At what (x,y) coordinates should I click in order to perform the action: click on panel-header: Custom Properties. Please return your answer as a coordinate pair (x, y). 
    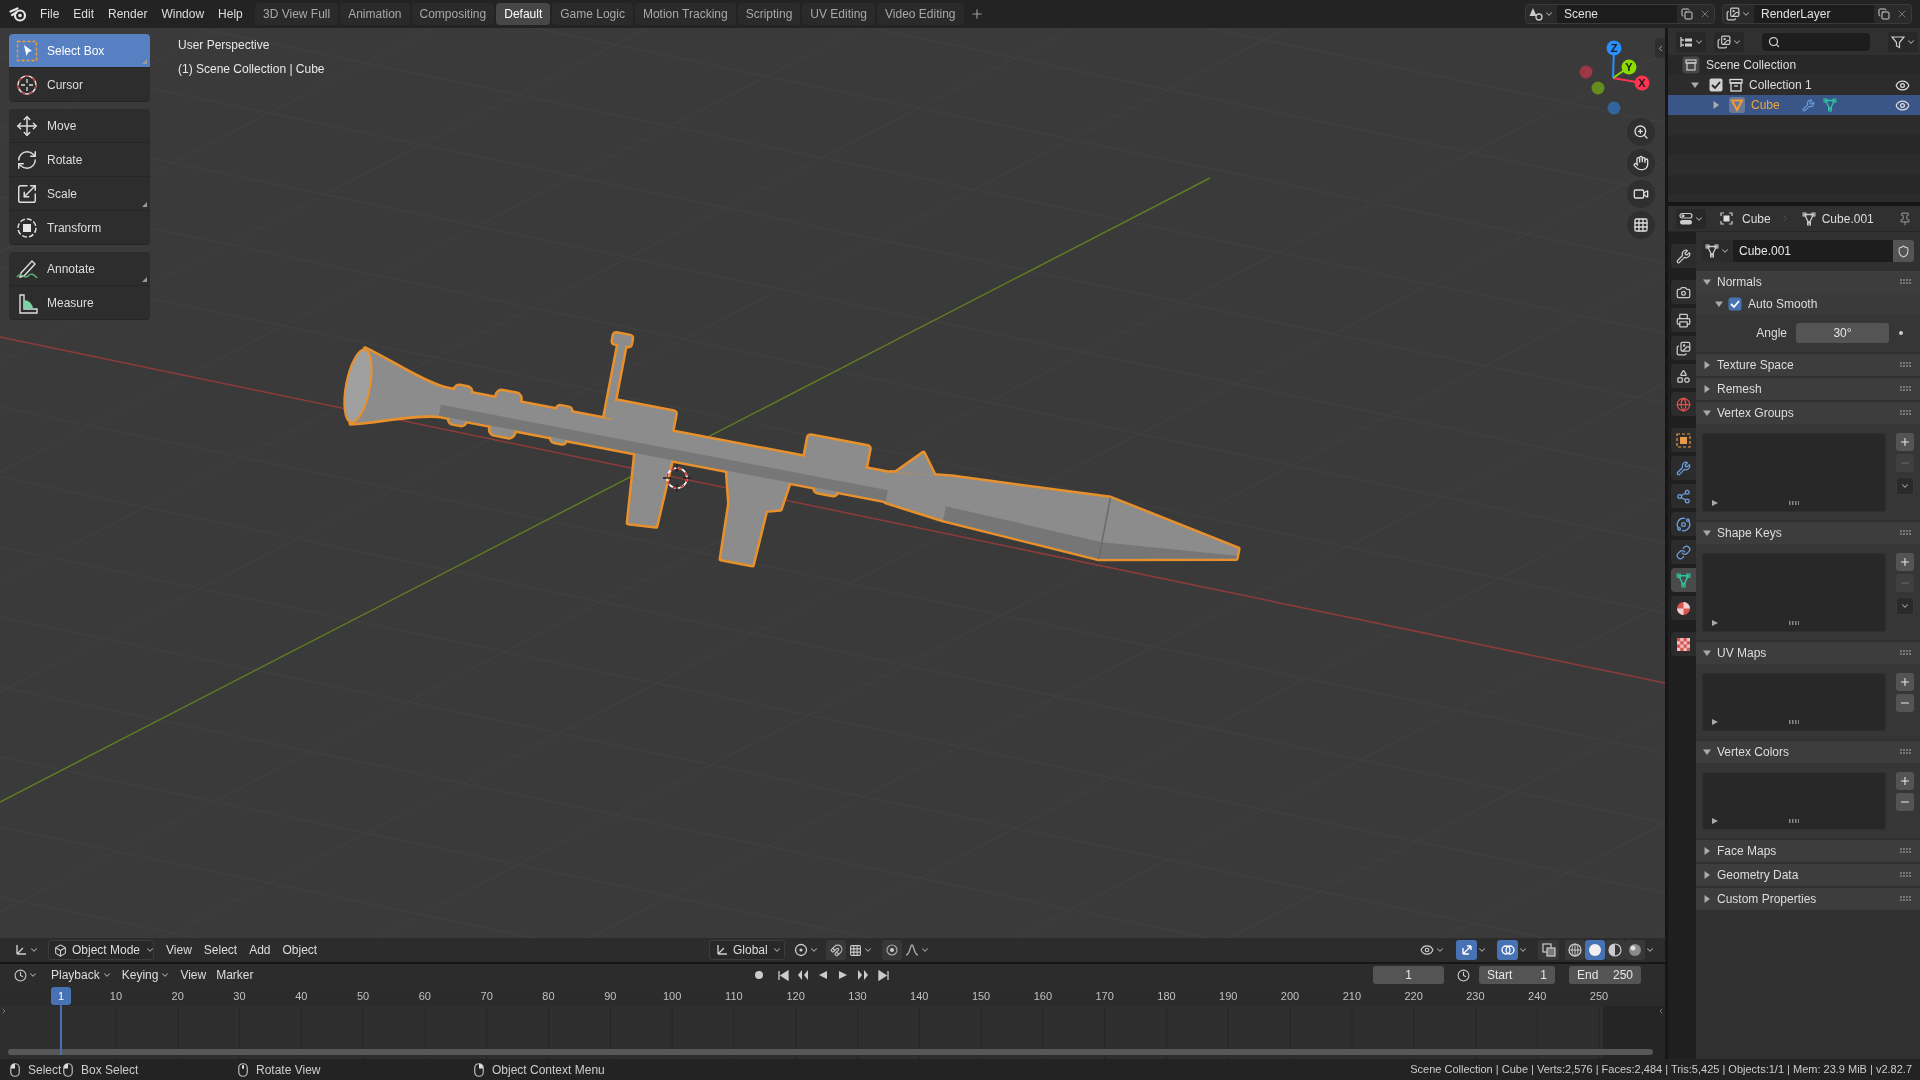
    Looking at the image, I should click on (1808, 899).